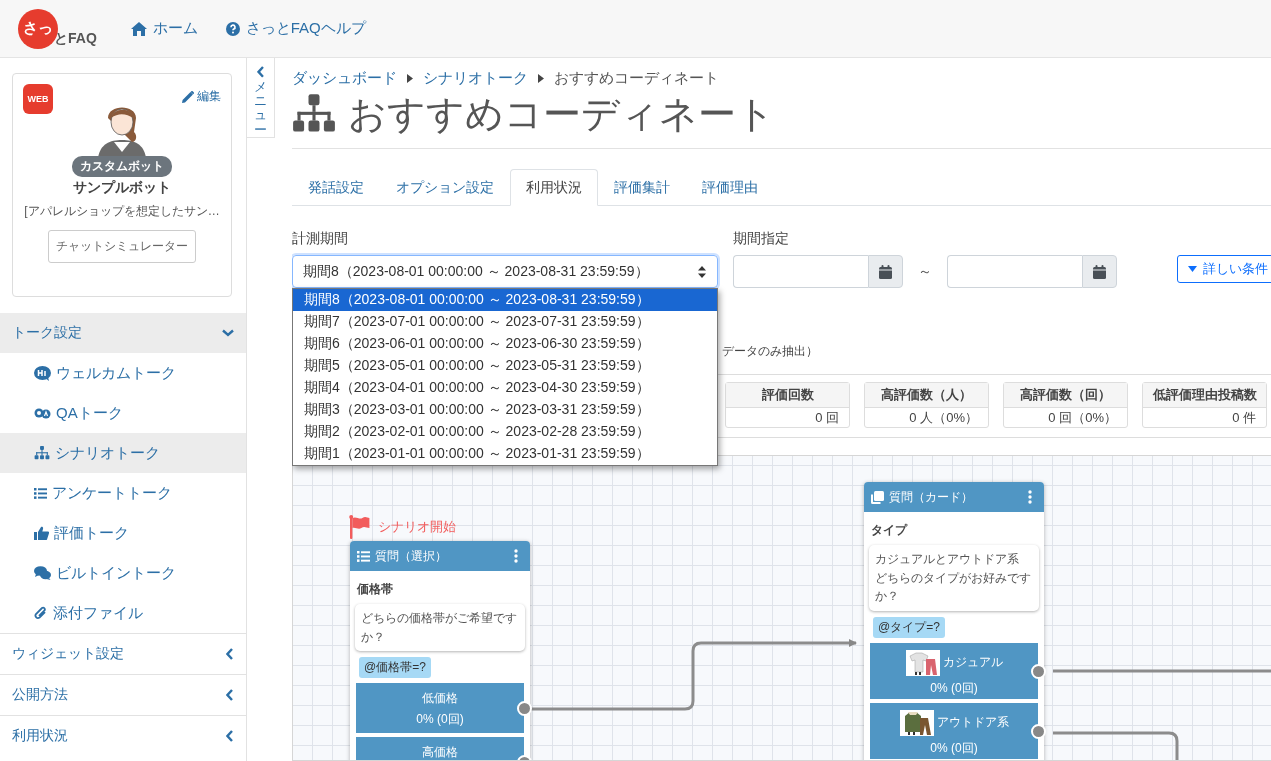 The width and height of the screenshot is (1271, 761). Describe the element at coordinates (123, 373) in the screenshot. I see `menu-item: ウェルカムトーク` at that location.